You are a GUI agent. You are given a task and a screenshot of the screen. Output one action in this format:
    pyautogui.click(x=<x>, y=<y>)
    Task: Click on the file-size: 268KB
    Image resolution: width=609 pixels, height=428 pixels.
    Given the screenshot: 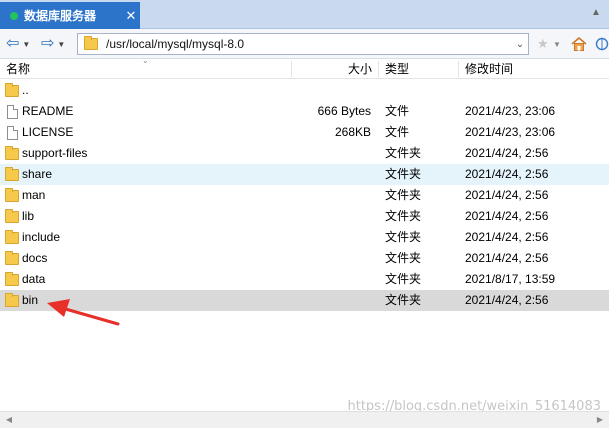 What is the action you would take?
    pyautogui.click(x=352, y=132)
    